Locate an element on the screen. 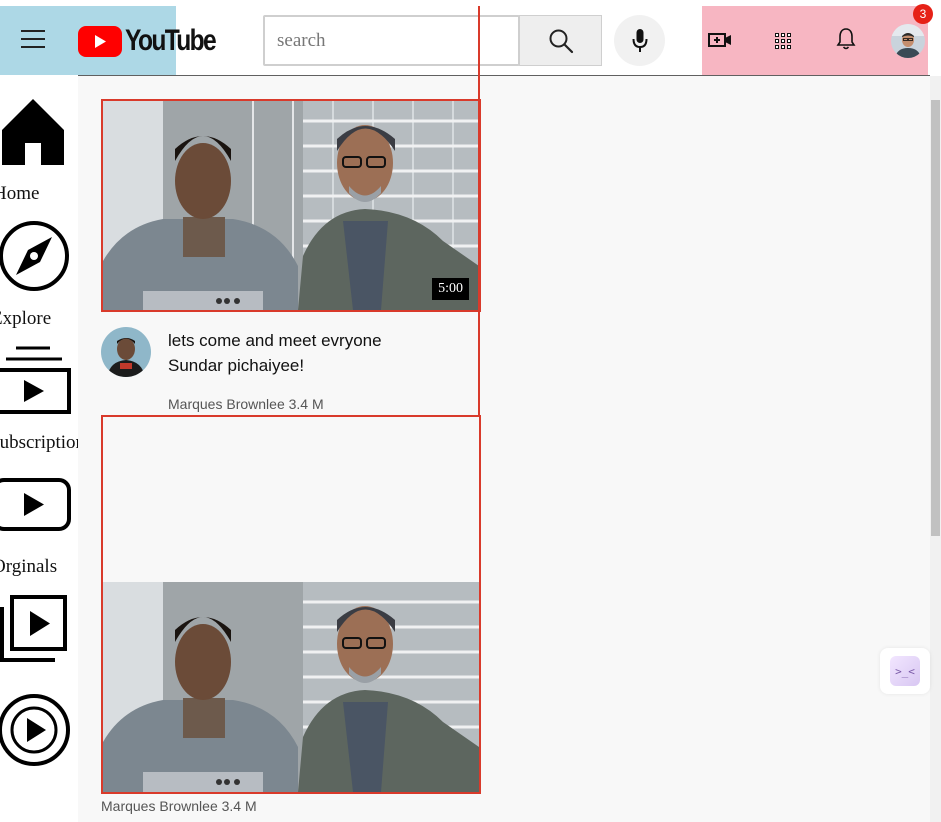 The image size is (941, 822). microphone-icon is located at coordinates (639, 40).